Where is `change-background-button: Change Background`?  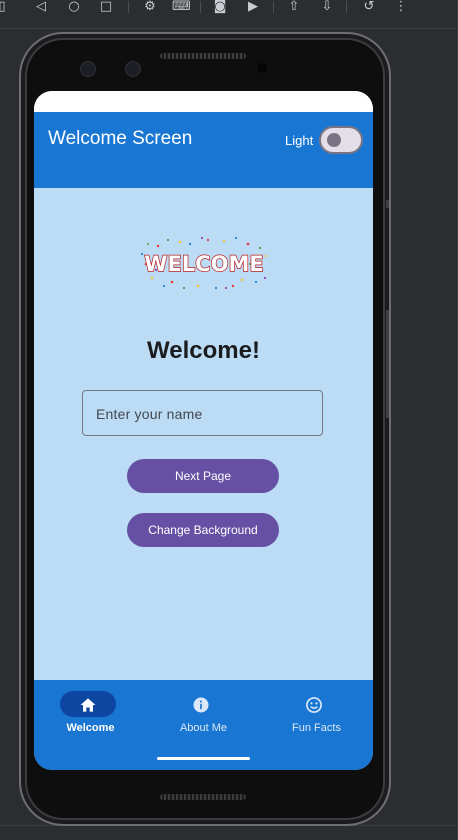 change-background-button: Change Background is located at coordinates (203, 530).